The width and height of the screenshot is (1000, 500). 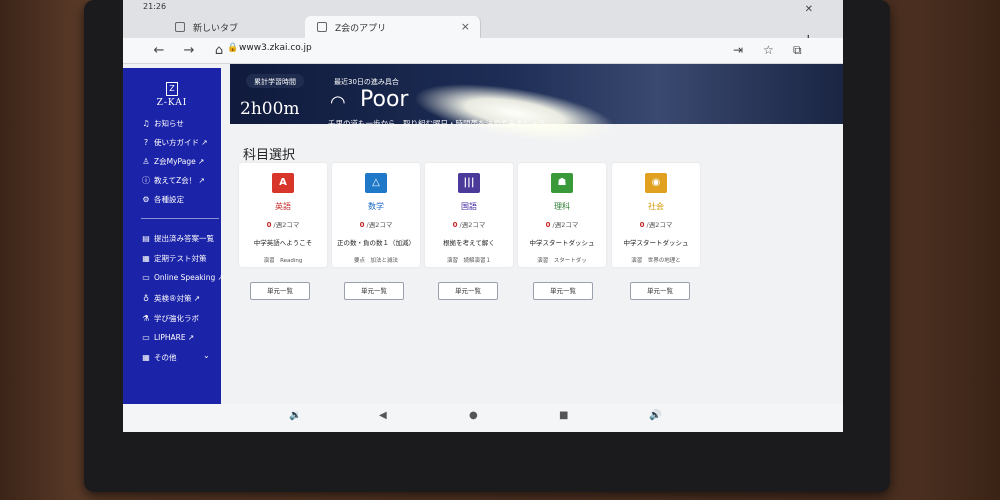 What do you see at coordinates (656, 183) in the screenshot?
I see `social-icon: ◉` at bounding box center [656, 183].